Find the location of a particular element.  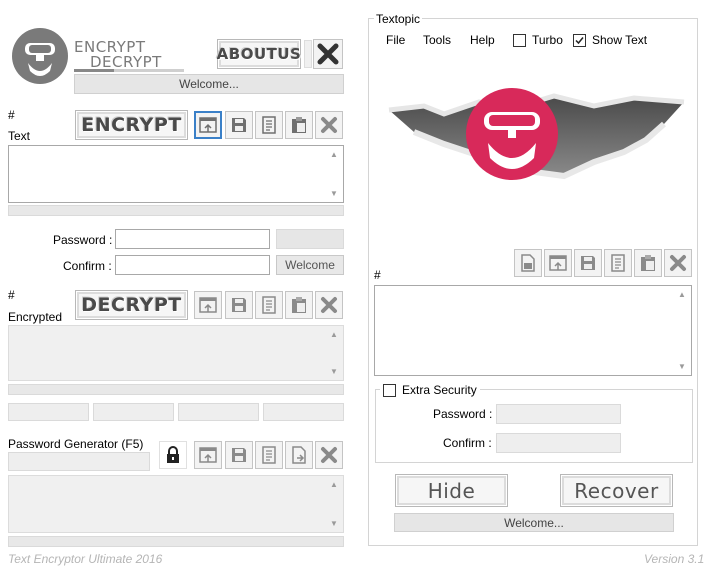

about-us-label: ABOUTUS is located at coordinates (259, 54).